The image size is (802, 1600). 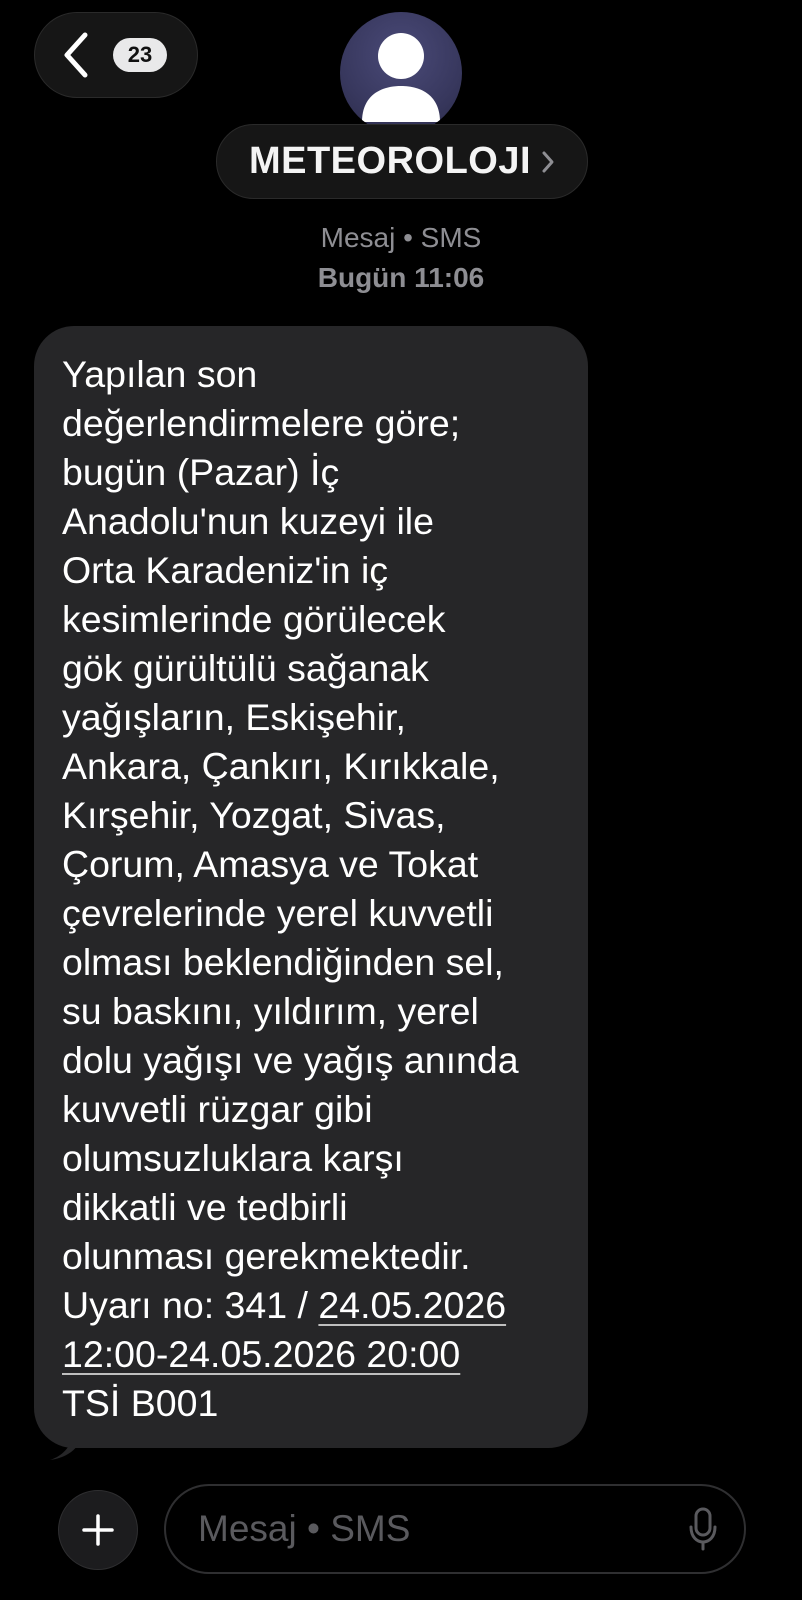 What do you see at coordinates (69, 1440) in the screenshot?
I see `bubble-tail` at bounding box center [69, 1440].